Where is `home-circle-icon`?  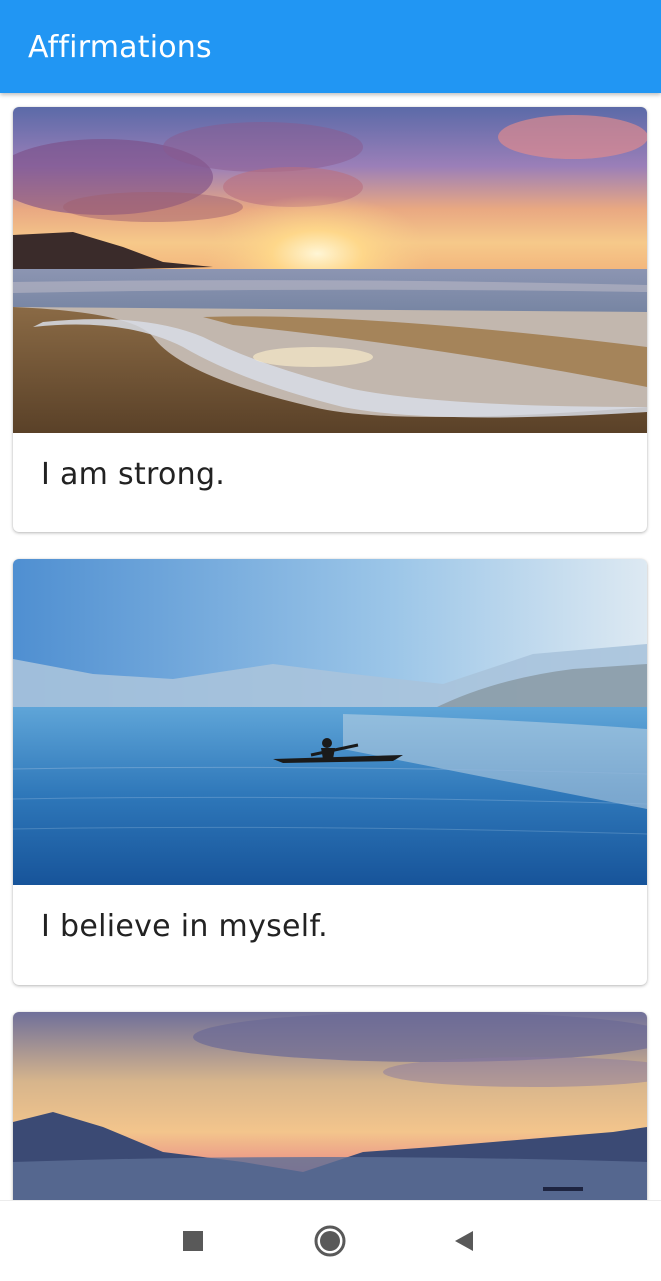 home-circle-icon is located at coordinates (330, 1241).